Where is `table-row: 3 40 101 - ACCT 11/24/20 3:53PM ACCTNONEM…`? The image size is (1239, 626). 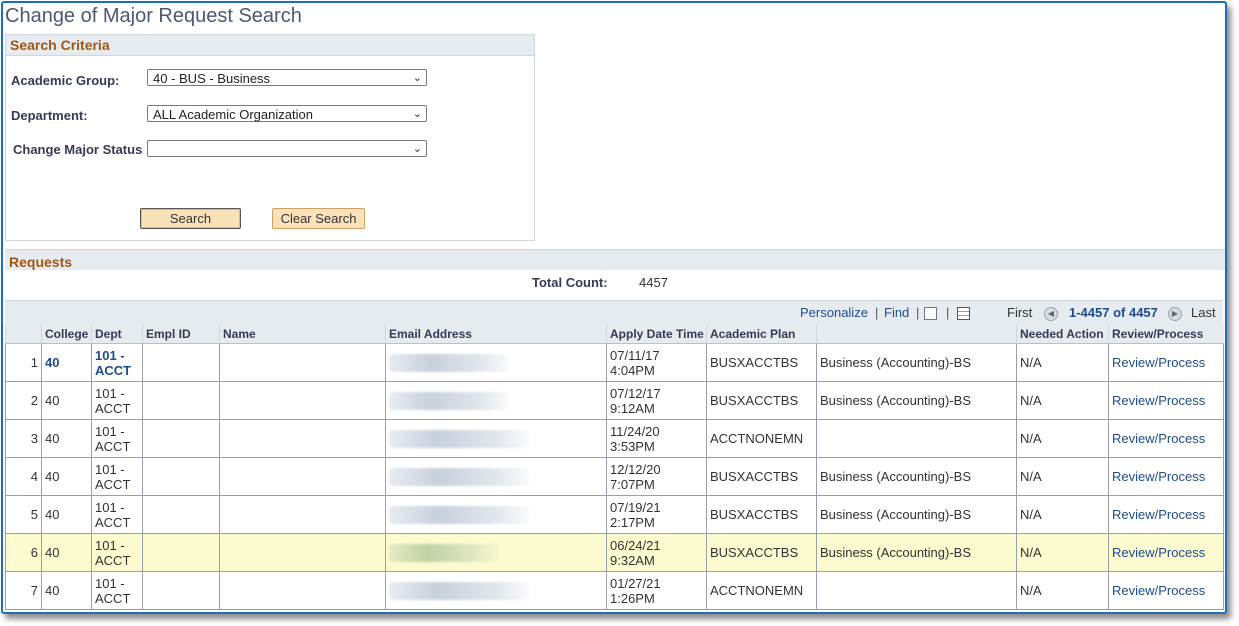 table-row: 3 40 101 - ACCT 11/24/20 3:53PM ACCTNONEM… is located at coordinates (614, 438).